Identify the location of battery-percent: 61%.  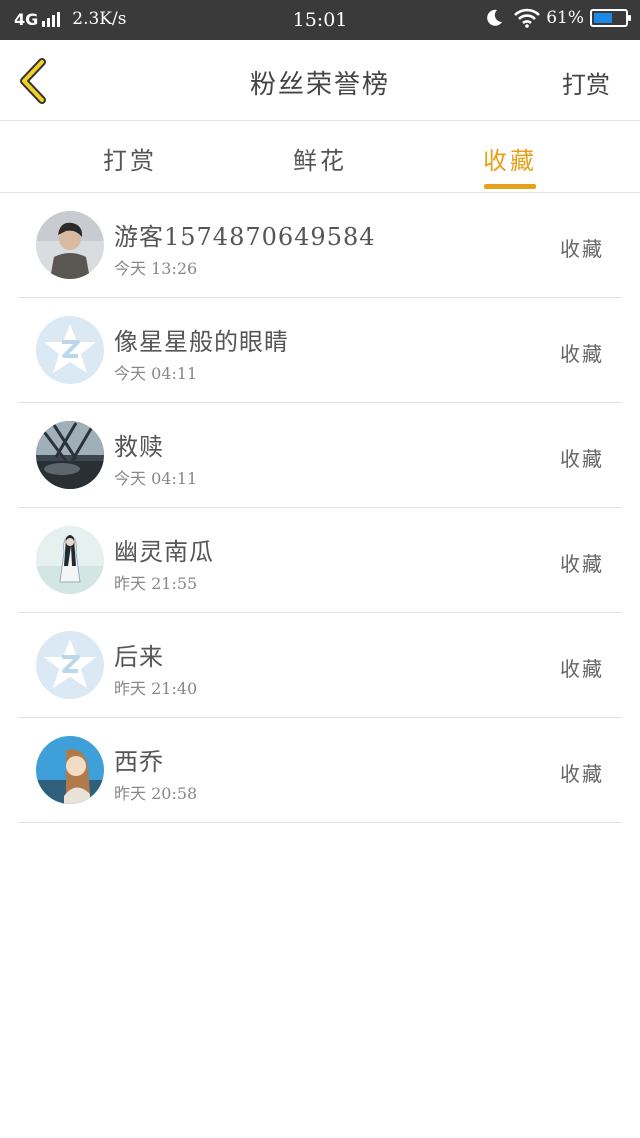
(565, 18).